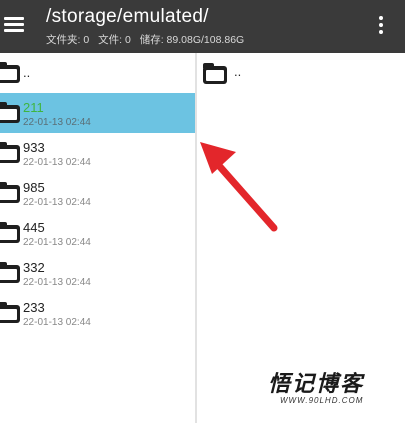 This screenshot has width=405, height=423. I want to click on item-name: 985, so click(34, 187).